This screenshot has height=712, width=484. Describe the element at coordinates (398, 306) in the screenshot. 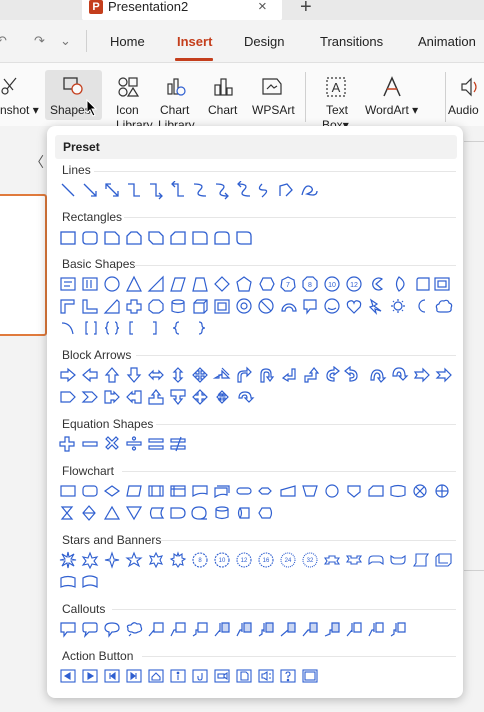

I see `sun-shape` at that location.